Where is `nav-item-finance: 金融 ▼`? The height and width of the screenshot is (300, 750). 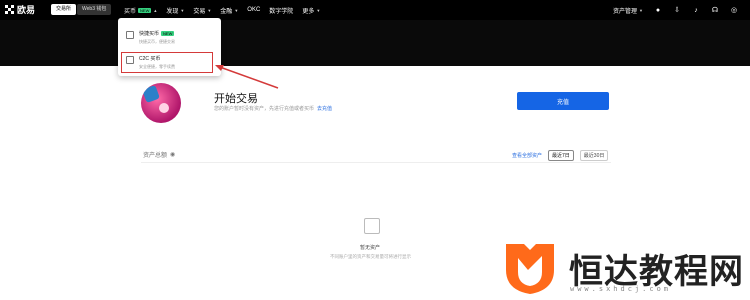 nav-item-finance: 金融 ▼ is located at coordinates (229, 10).